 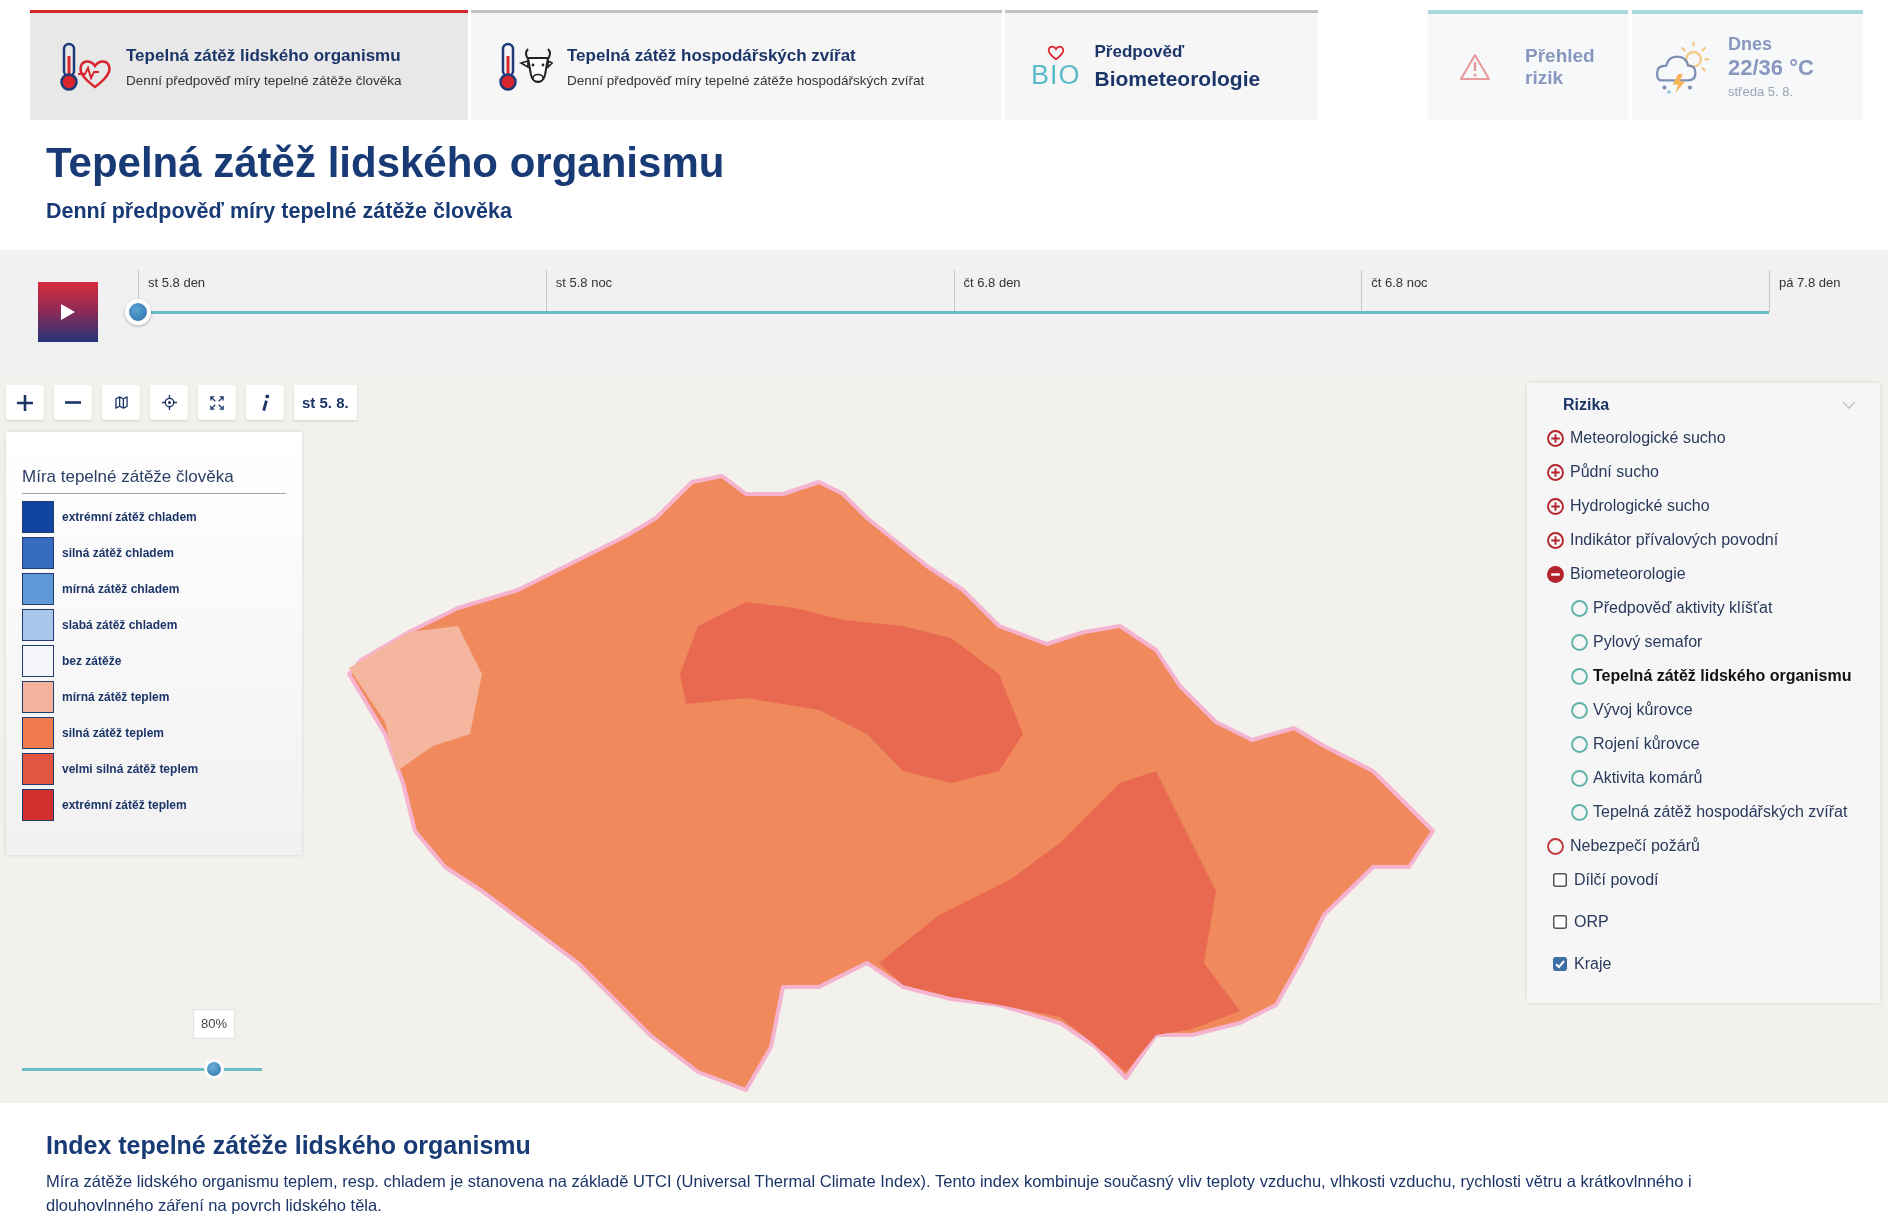 What do you see at coordinates (1703, 438) in the screenshot?
I see `layer-group: Meteorologické sucho` at bounding box center [1703, 438].